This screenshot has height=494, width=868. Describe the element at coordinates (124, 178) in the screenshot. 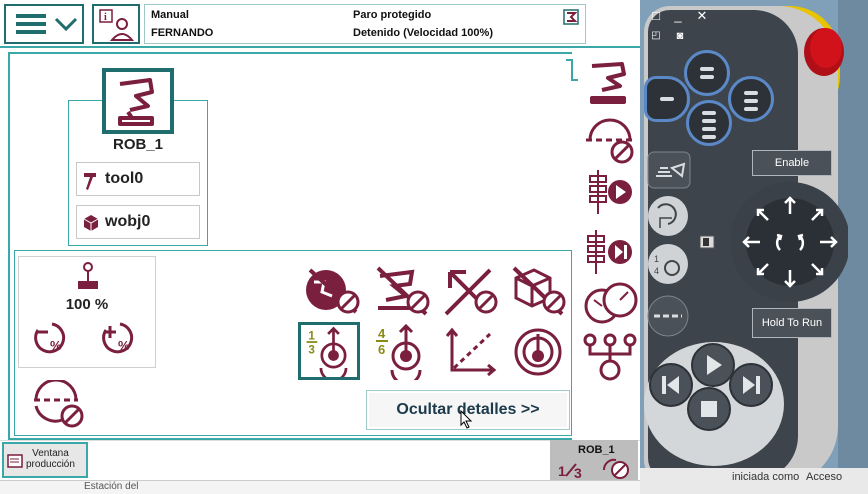

I see `tool-value: tool0` at that location.